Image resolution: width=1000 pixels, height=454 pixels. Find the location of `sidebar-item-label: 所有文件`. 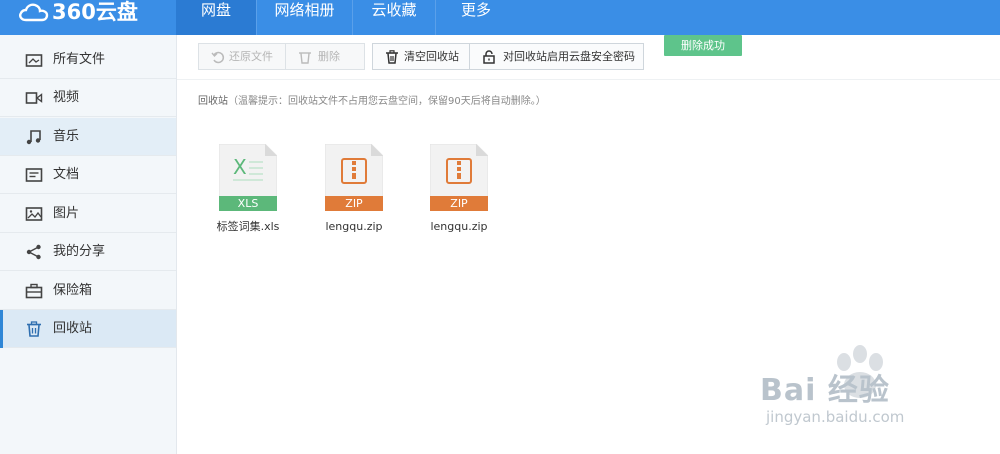

sidebar-item-label: 所有文件 is located at coordinates (79, 59).